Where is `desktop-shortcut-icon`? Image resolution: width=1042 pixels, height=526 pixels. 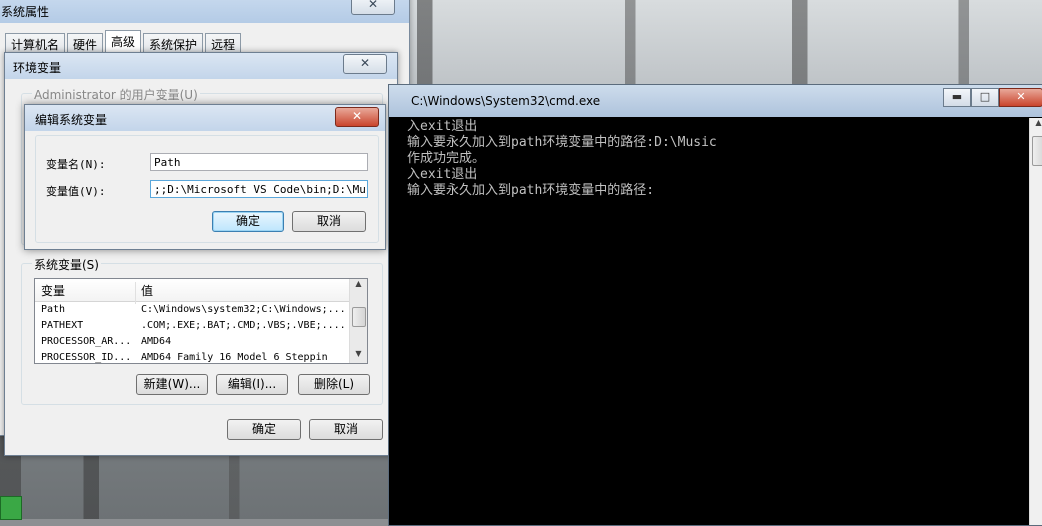 desktop-shortcut-icon is located at coordinates (11, 508).